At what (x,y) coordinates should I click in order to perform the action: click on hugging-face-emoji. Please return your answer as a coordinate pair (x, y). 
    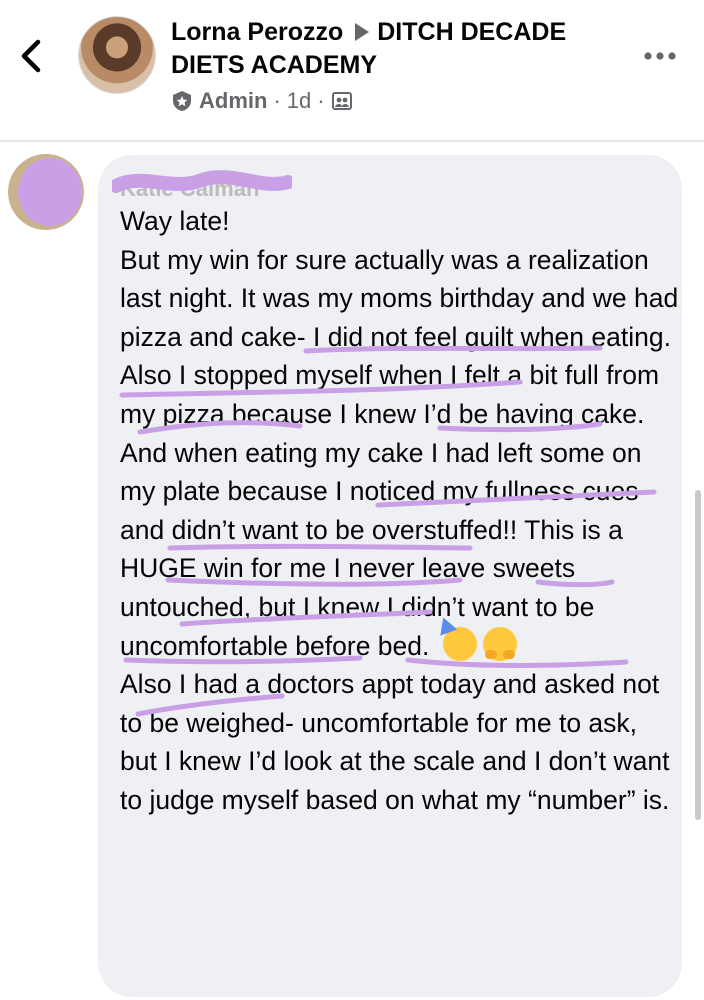
    Looking at the image, I should click on (499, 643).